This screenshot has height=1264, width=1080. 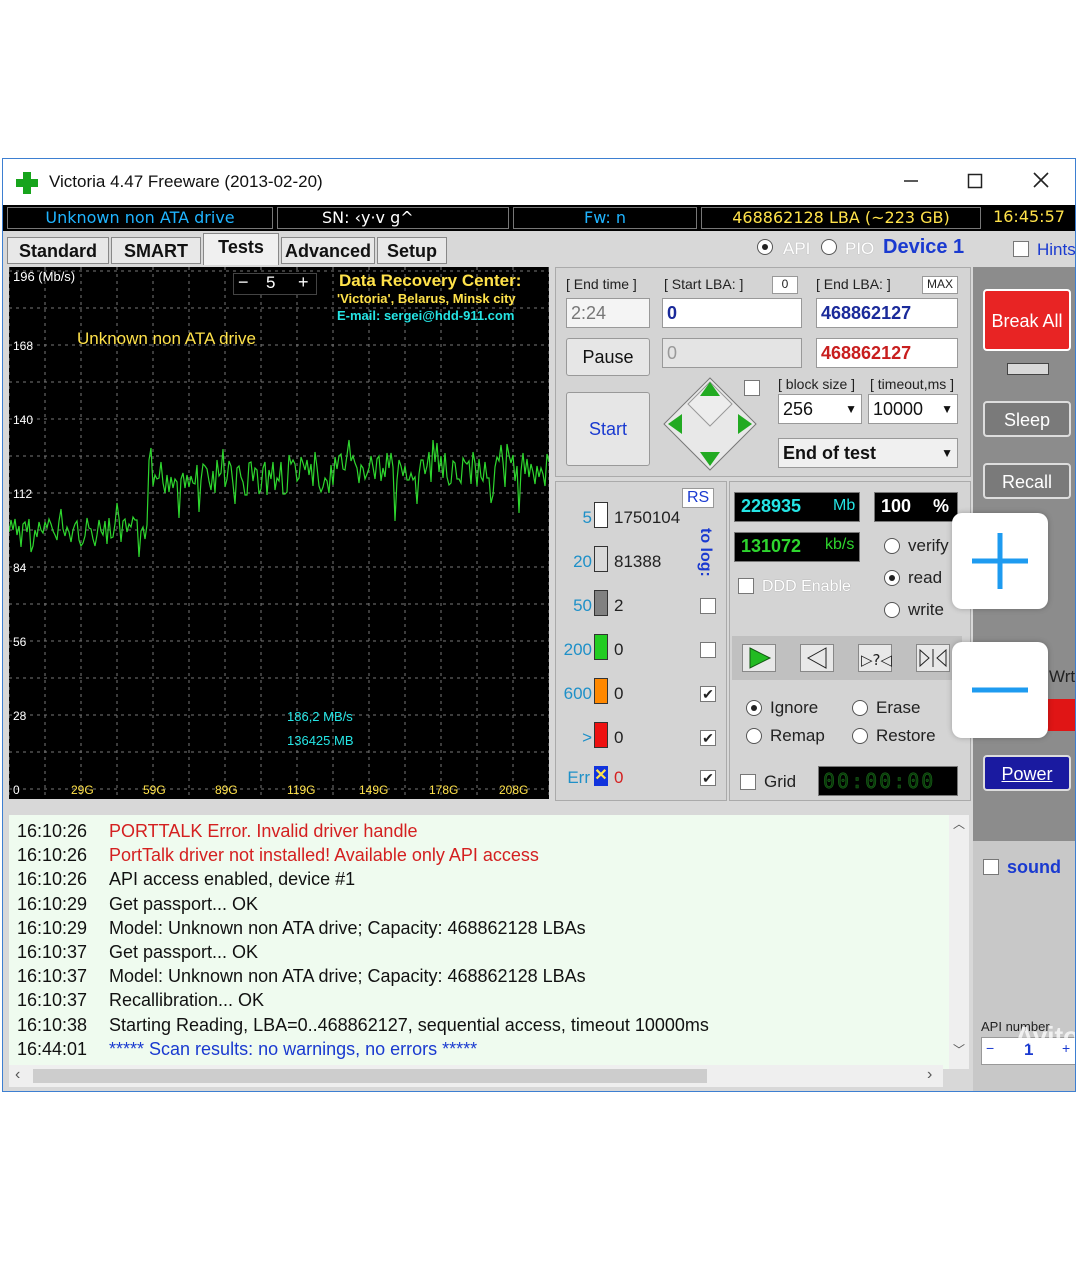 I want to click on scroll-left-icon: ‹, so click(x=17, y=1075).